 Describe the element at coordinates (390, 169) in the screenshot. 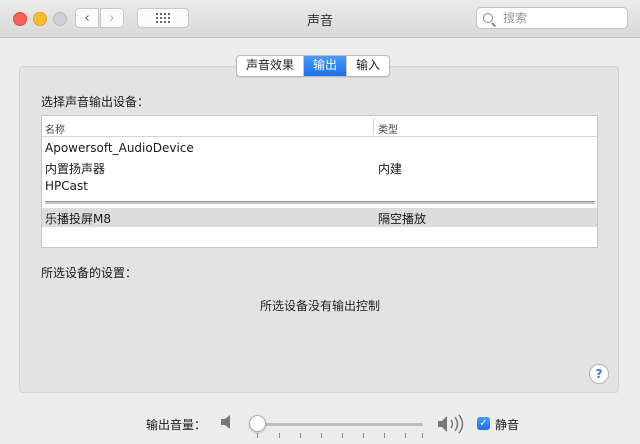

I see `device-type: 内建` at that location.